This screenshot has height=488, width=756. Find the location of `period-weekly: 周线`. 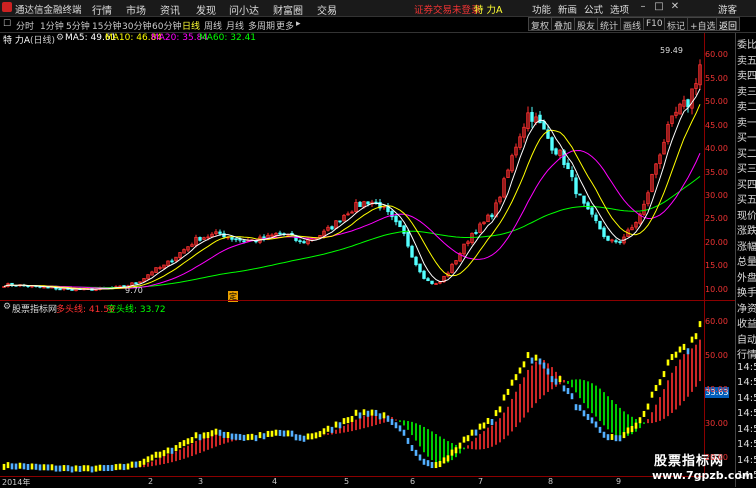

period-weekly: 周线 is located at coordinates (213, 25).